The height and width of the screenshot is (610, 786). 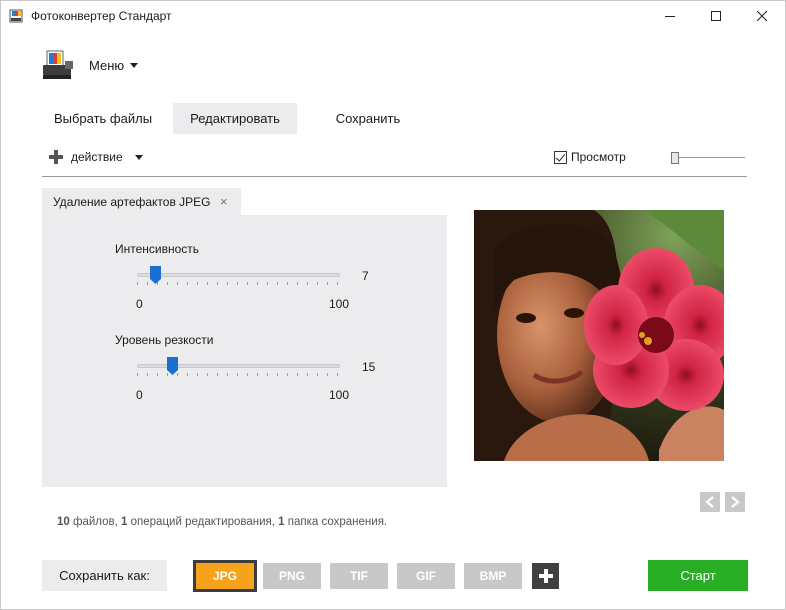 I want to click on start-button: Старт, so click(x=698, y=575).